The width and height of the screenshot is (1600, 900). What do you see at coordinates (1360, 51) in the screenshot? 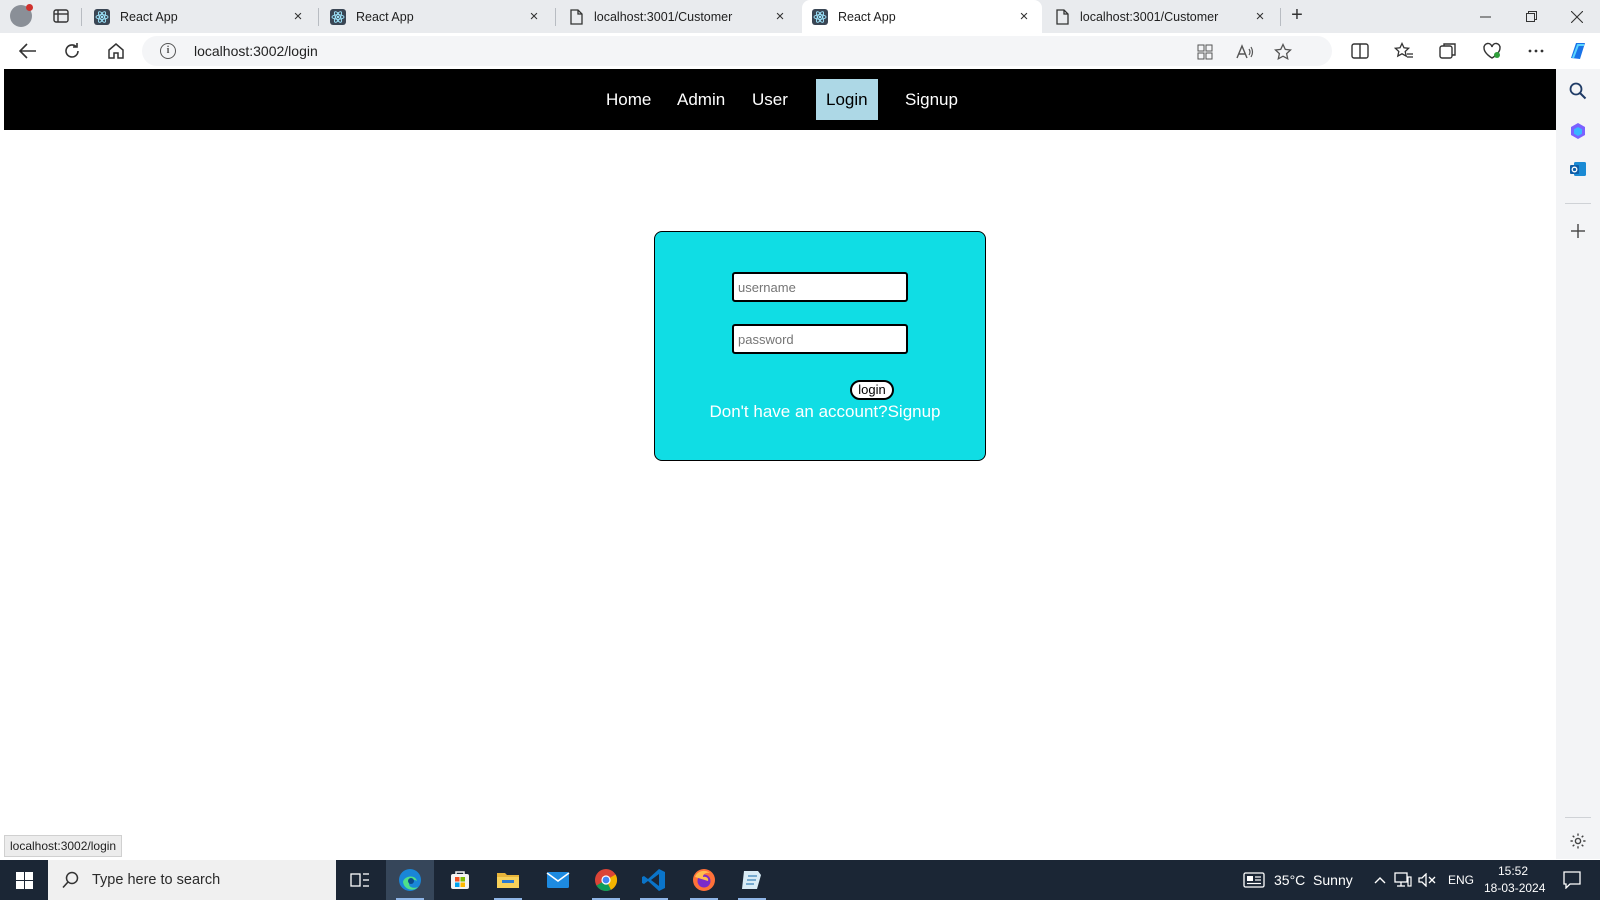
I see `split-screen-icon` at bounding box center [1360, 51].